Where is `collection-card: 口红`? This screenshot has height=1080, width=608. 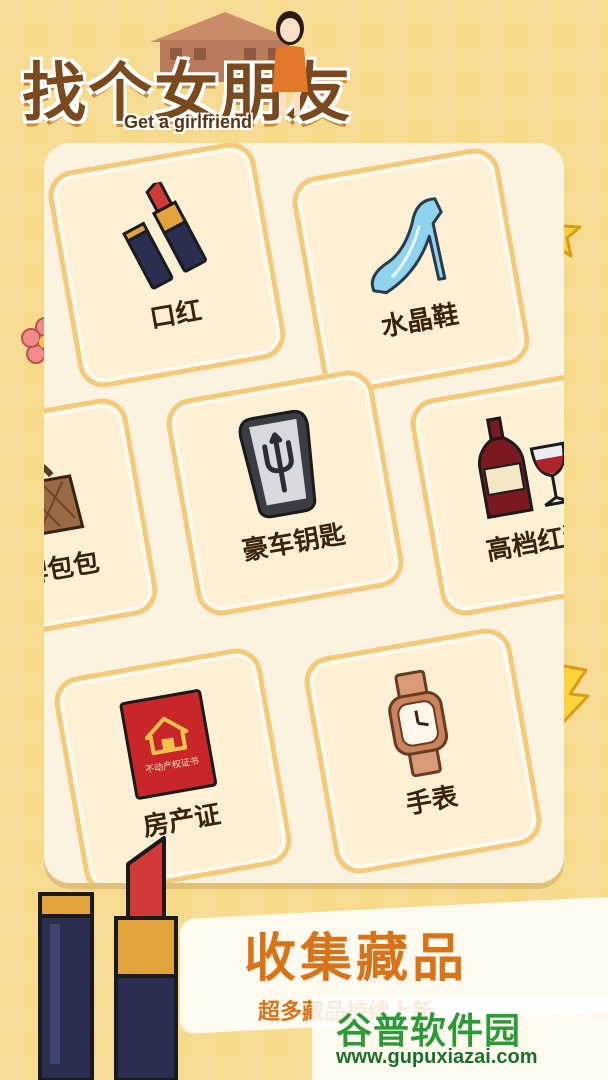 collection-card: 口红 is located at coordinates (167, 267).